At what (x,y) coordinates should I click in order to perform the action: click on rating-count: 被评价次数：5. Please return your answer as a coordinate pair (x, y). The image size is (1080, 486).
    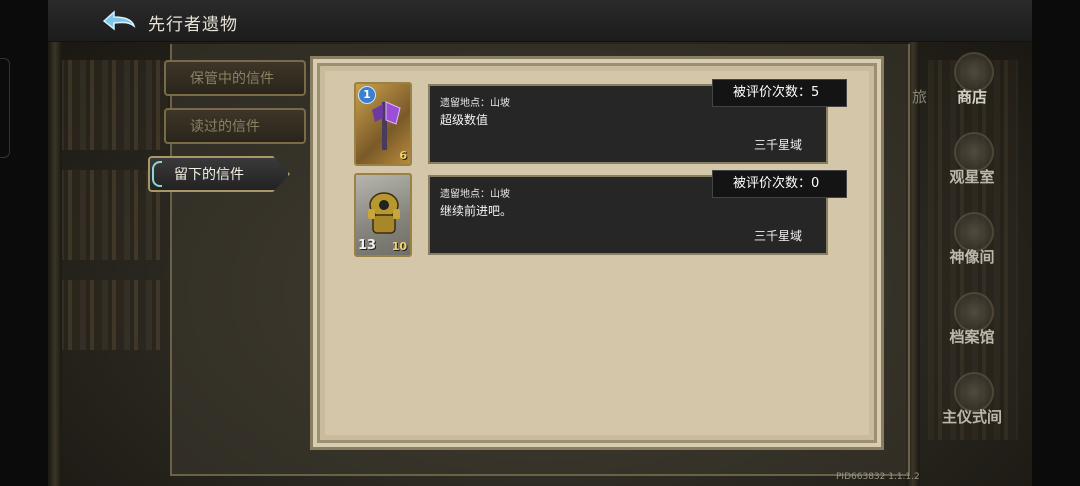
    Looking at the image, I should click on (779, 93).